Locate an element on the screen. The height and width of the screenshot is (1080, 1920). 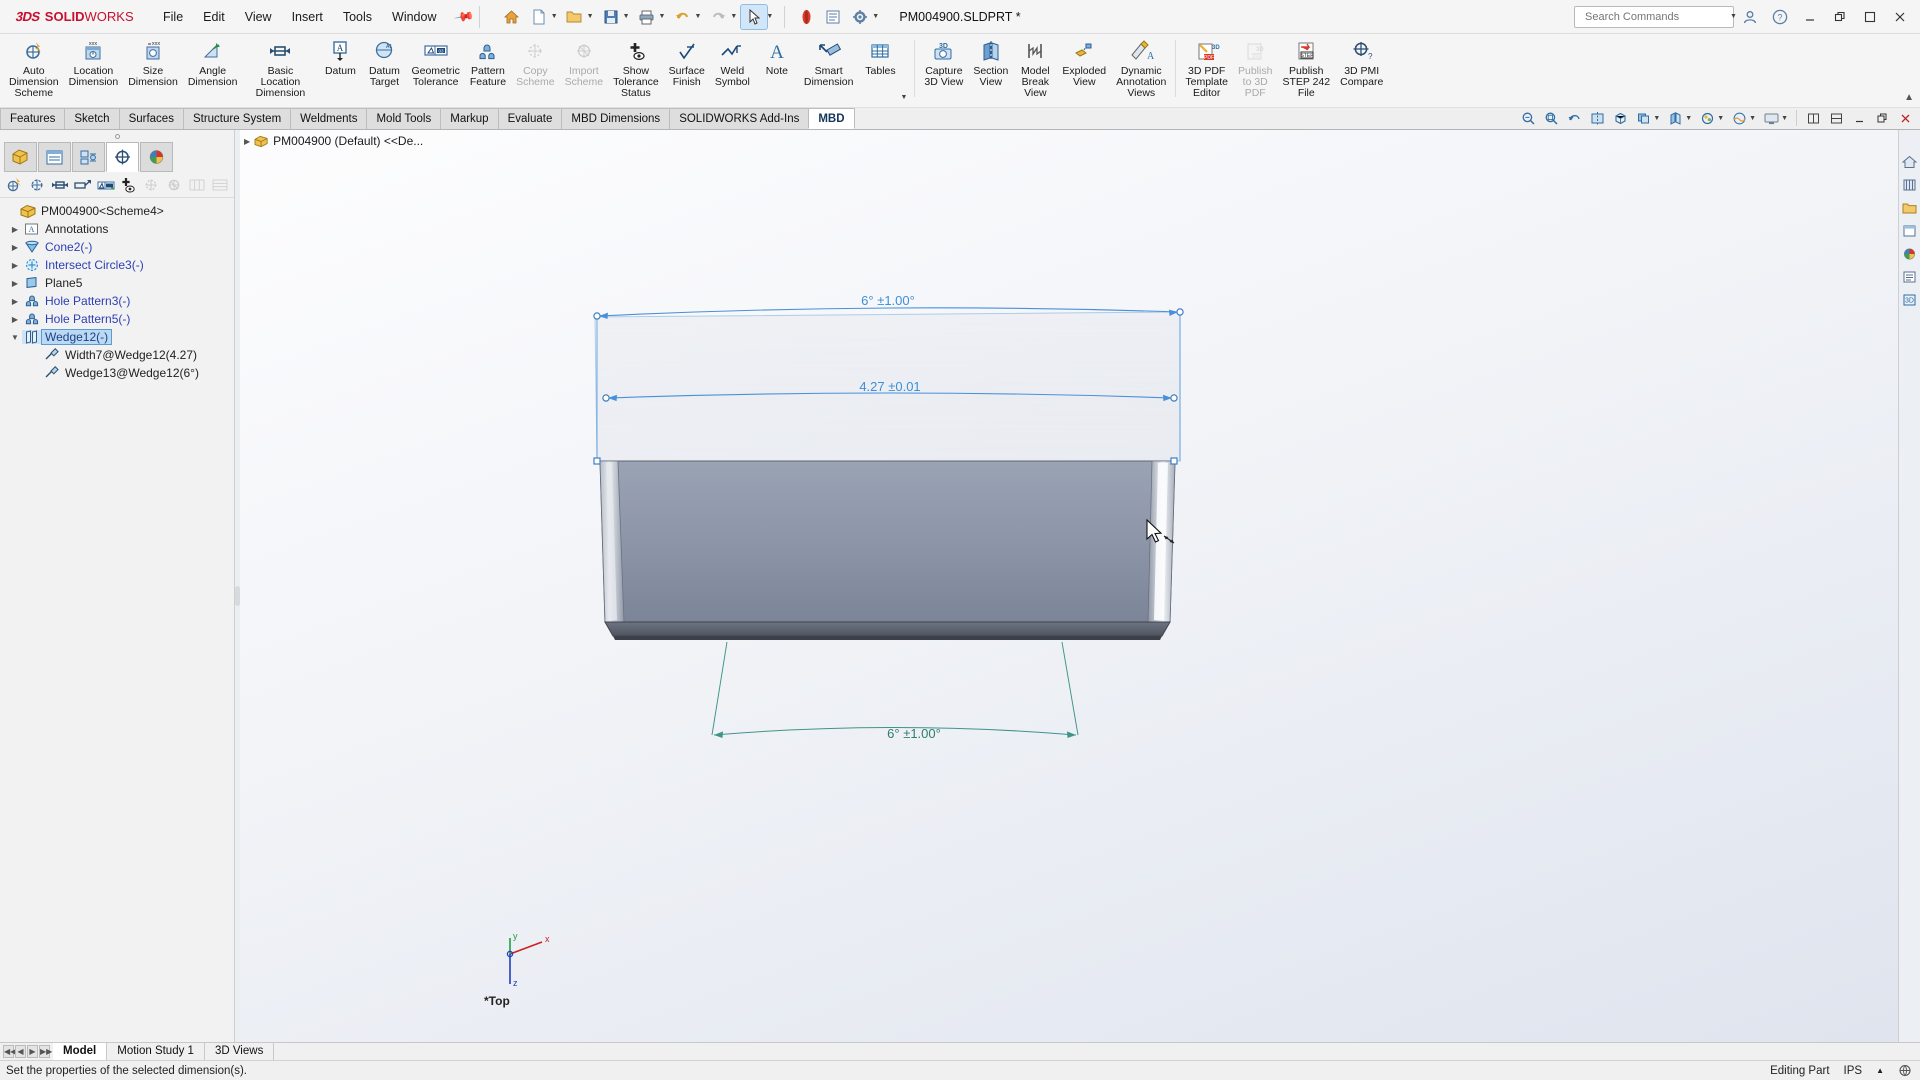
home-task-icon is located at coordinates (1910, 162).